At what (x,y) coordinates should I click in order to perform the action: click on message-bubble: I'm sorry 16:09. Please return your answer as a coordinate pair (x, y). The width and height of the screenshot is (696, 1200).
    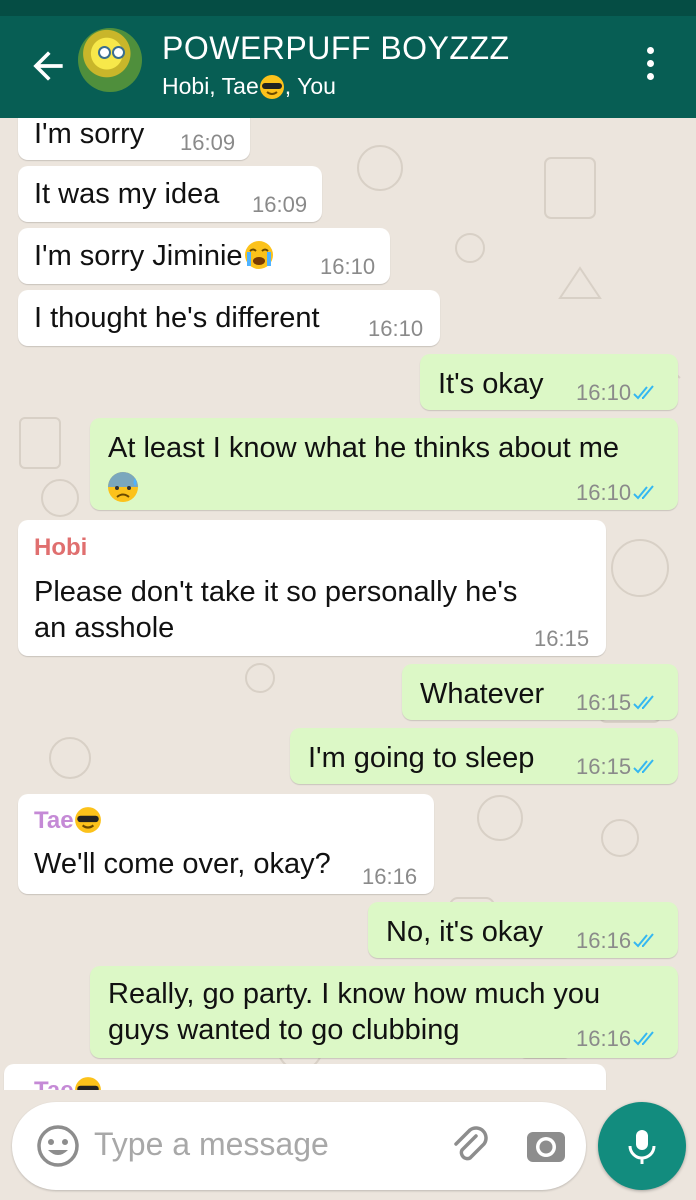
    Looking at the image, I should click on (134, 139).